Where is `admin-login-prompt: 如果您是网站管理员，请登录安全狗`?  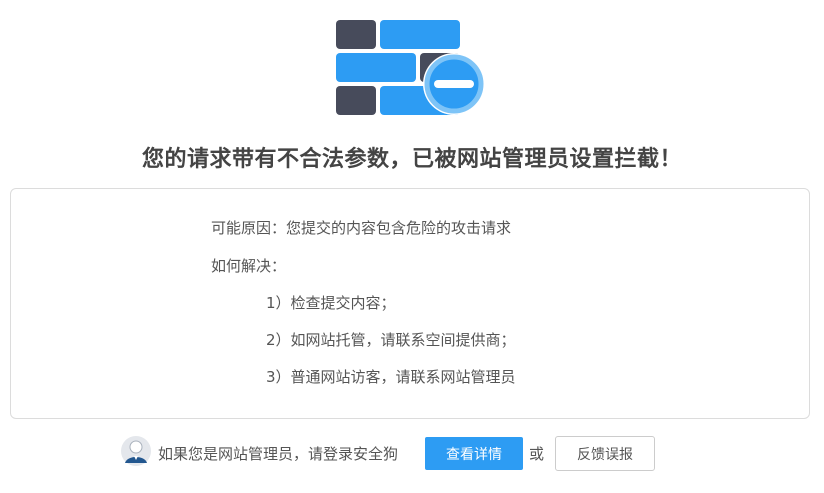 admin-login-prompt: 如果您是网站管理员，请登录安全狗 is located at coordinates (278, 454).